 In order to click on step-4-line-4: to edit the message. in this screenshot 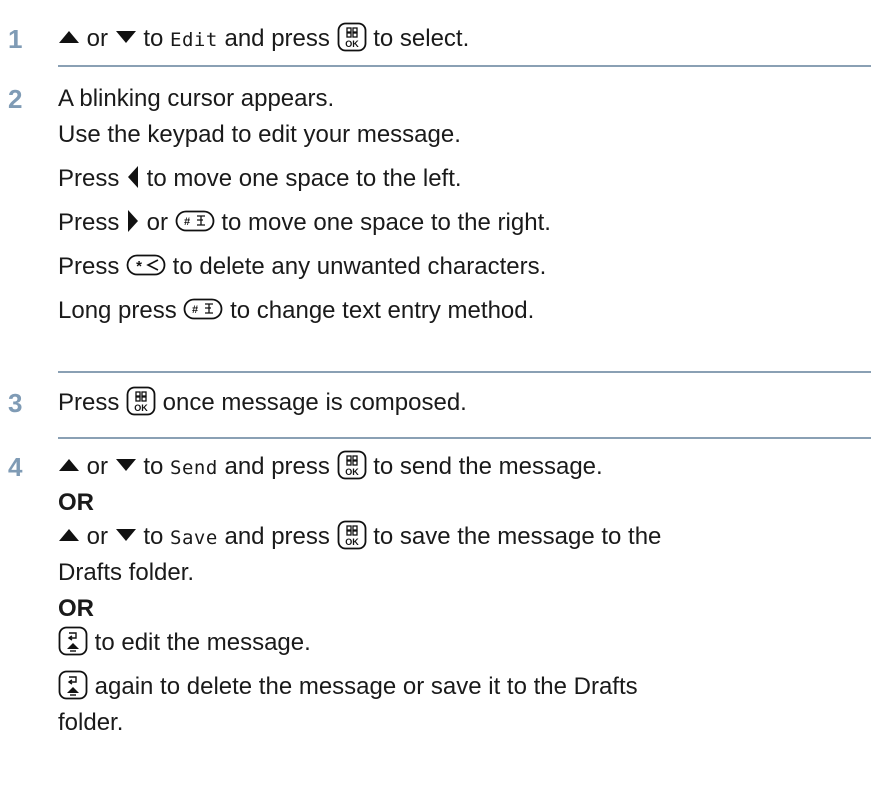, I will do `click(461, 648)`.